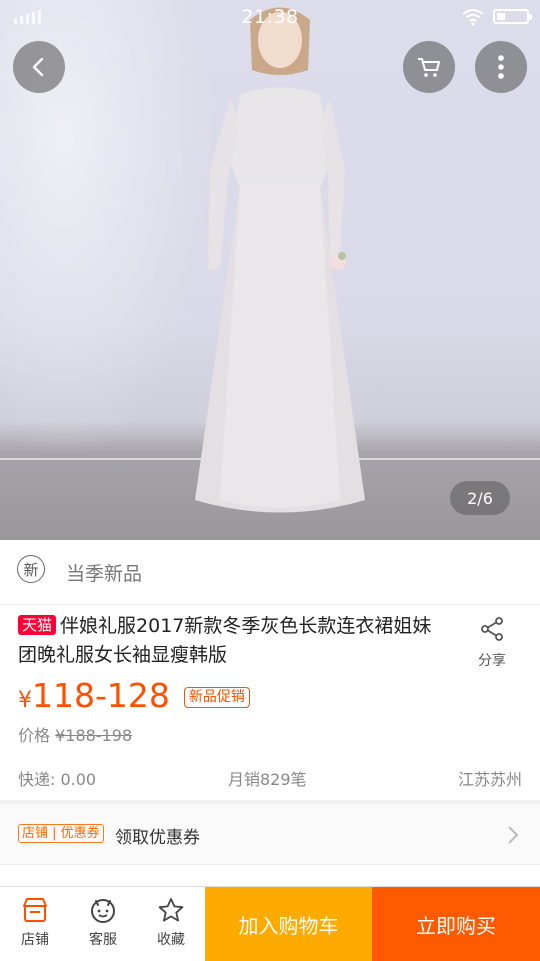 The image size is (540, 961). I want to click on product-title: 天猫 伴娘礼服2017新款冬季灰色长款连衣裙姐妹团晚礼服女长袖显瘦韩版, so click(233, 641).